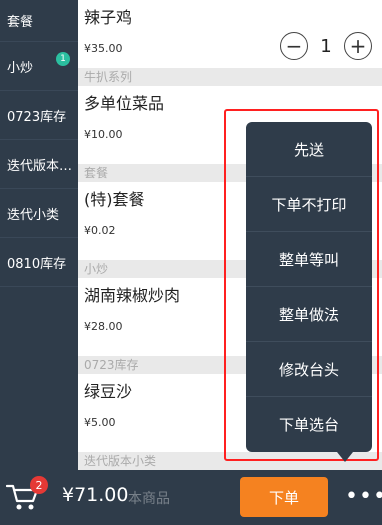 Image resolution: width=382 pixels, height=525 pixels. I want to click on section-header: 牛扒系列, so click(230, 77).